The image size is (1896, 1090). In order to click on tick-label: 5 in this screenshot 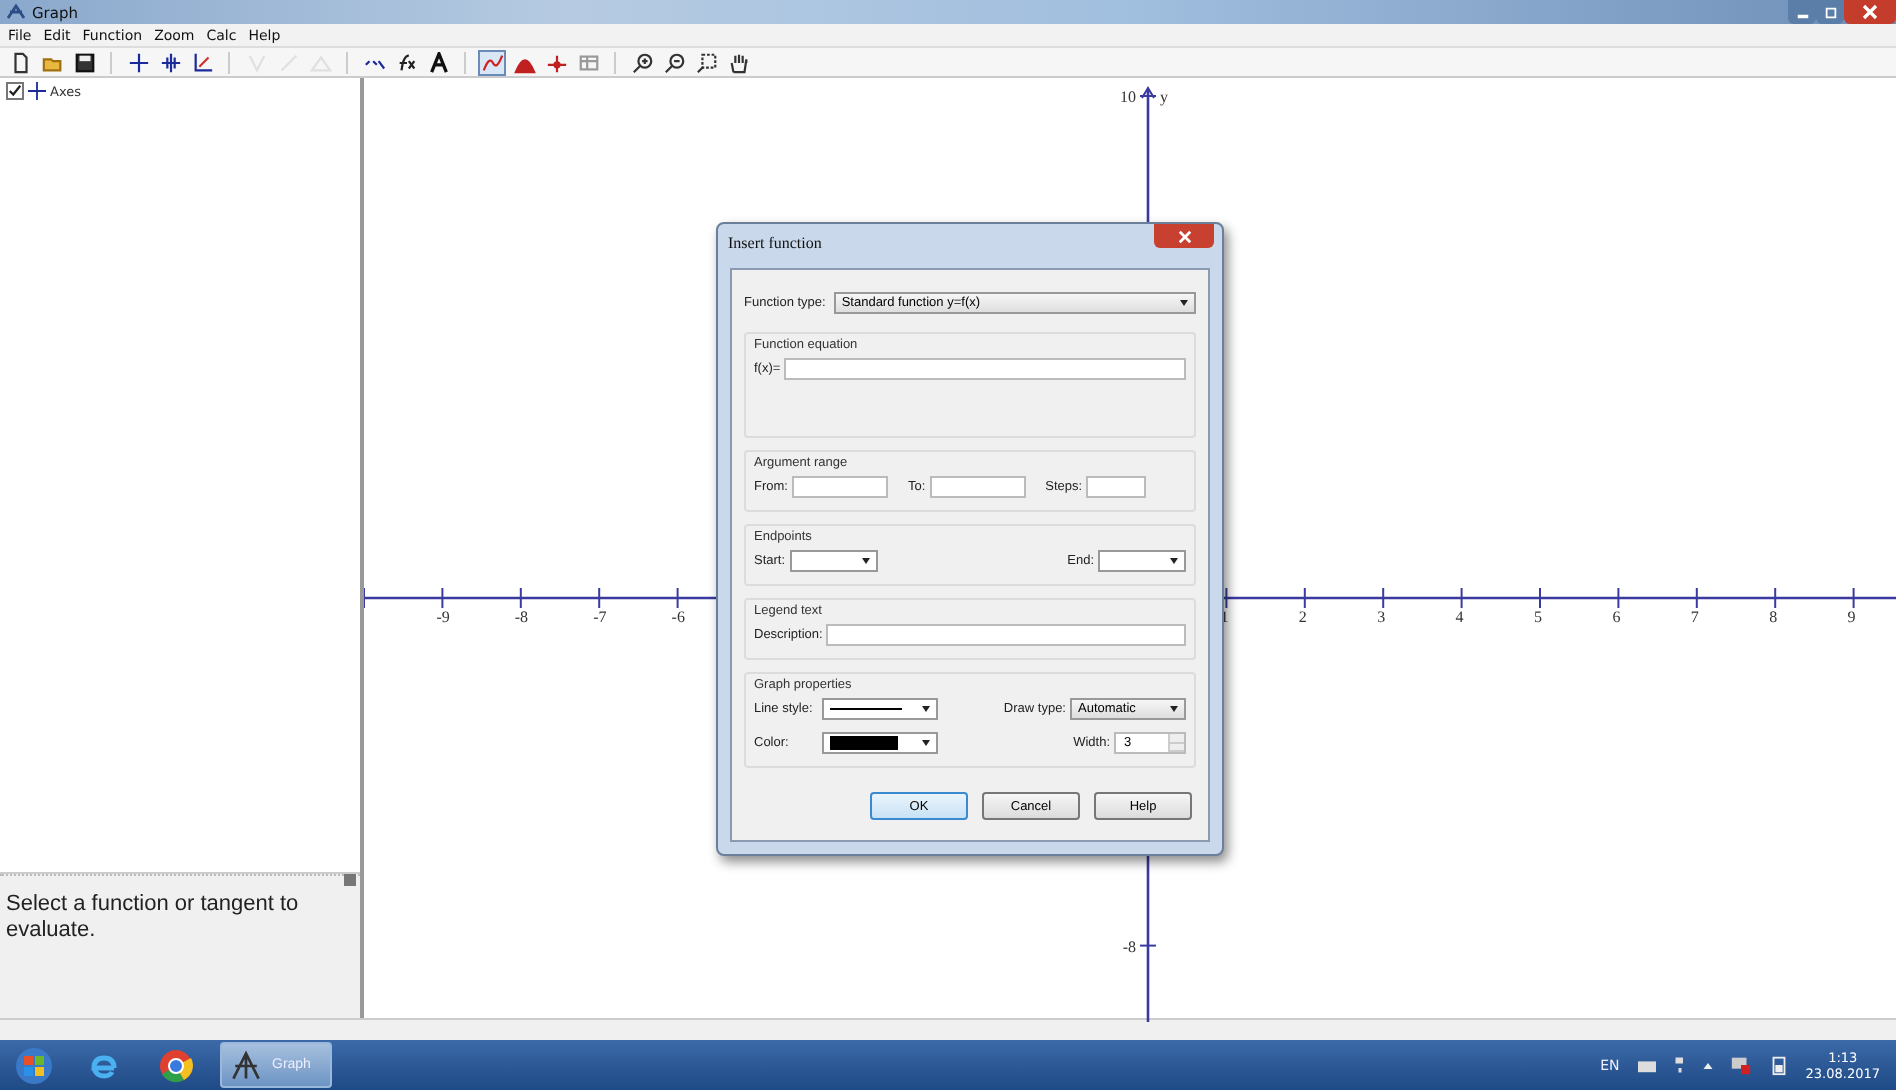, I will do `click(1538, 617)`.